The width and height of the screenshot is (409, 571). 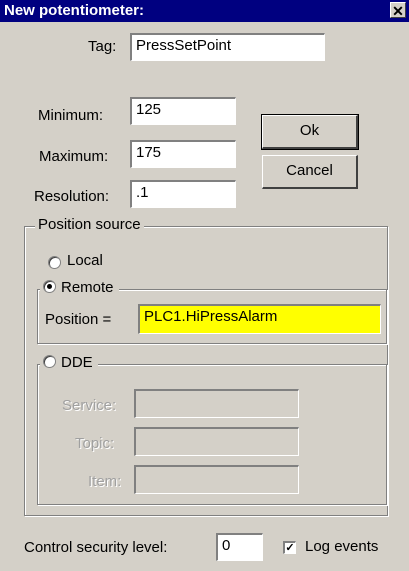 What do you see at coordinates (95, 443) in the screenshot?
I see `topic-label: Topic:` at bounding box center [95, 443].